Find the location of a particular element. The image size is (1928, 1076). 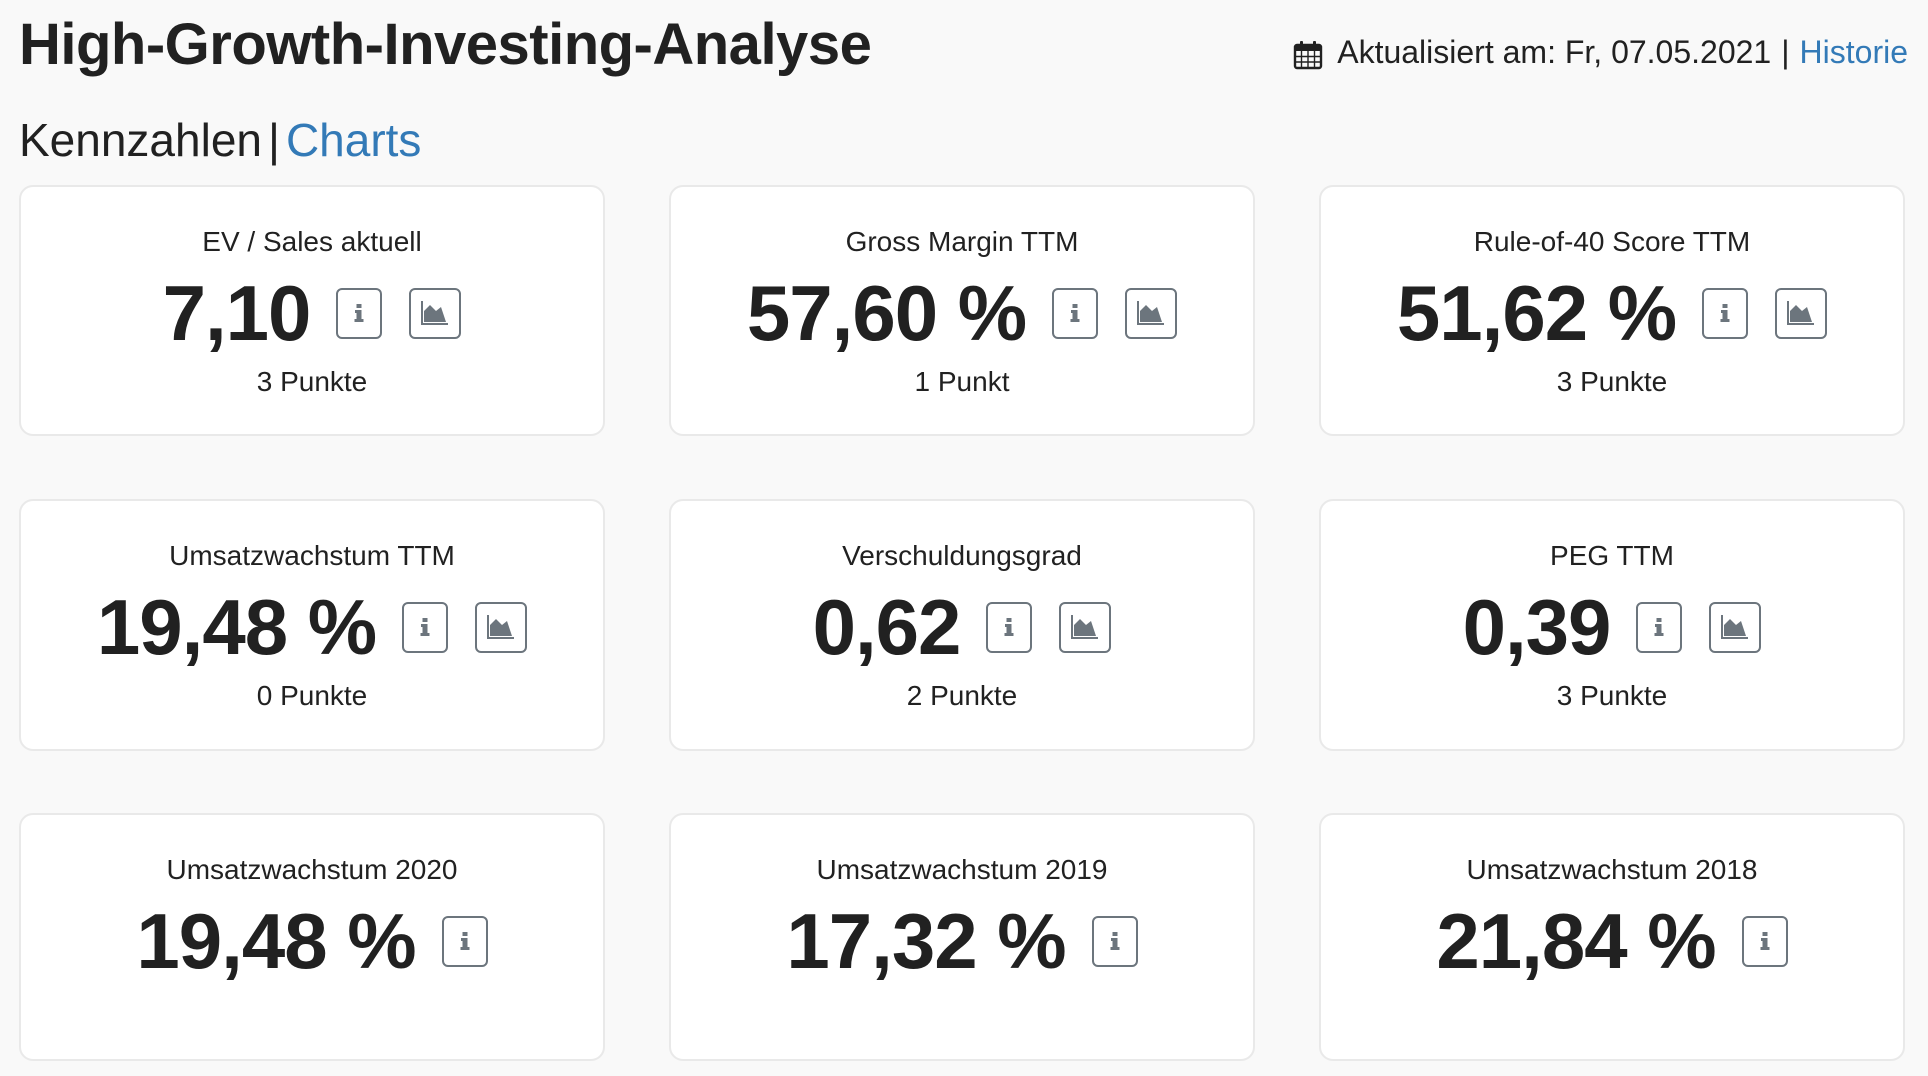

page-title: High-Growth-Investing-Analyse is located at coordinates (445, 44).